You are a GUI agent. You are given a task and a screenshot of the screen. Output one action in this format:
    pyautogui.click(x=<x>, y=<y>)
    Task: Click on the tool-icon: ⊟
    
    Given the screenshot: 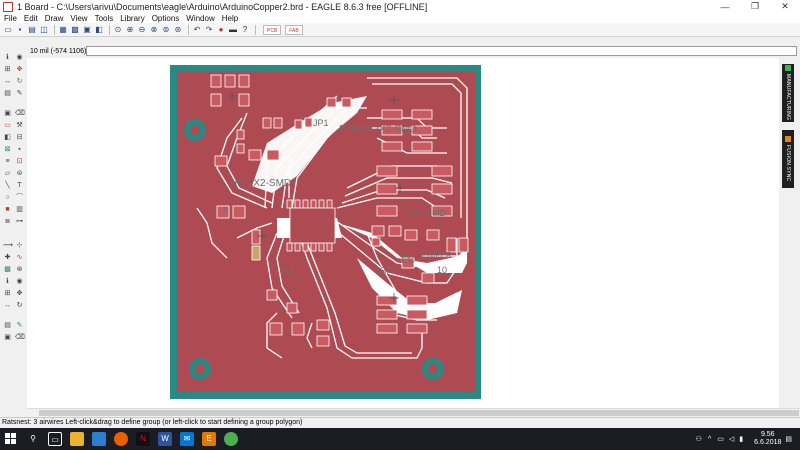 What is the action you would take?
    pyautogui.click(x=19, y=138)
    